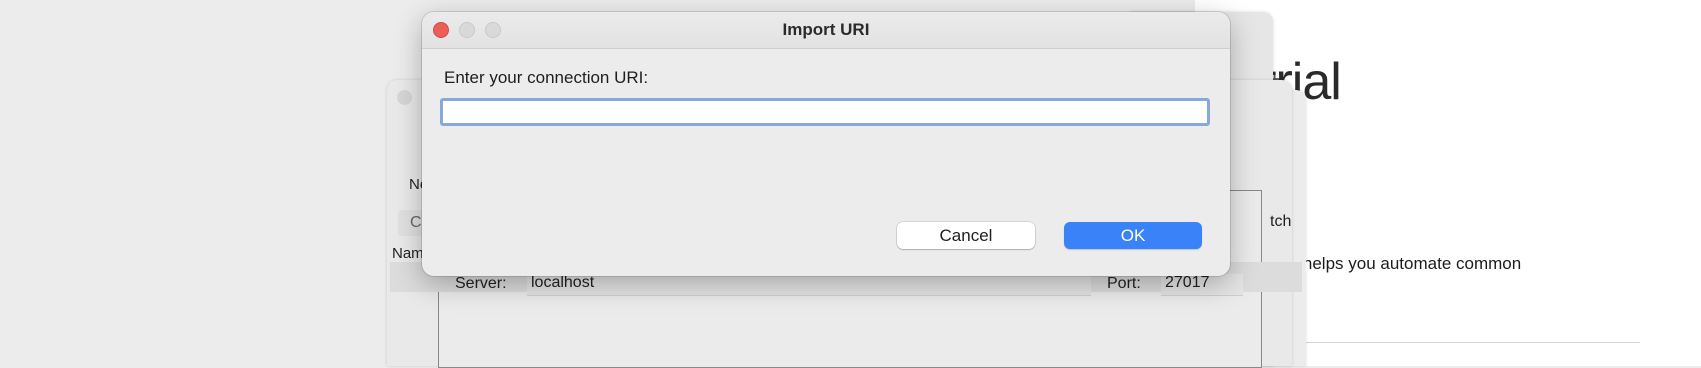 The height and width of the screenshot is (368, 1701). What do you see at coordinates (1403, 263) in the screenshot?
I see `background-description: at helps you automate common` at bounding box center [1403, 263].